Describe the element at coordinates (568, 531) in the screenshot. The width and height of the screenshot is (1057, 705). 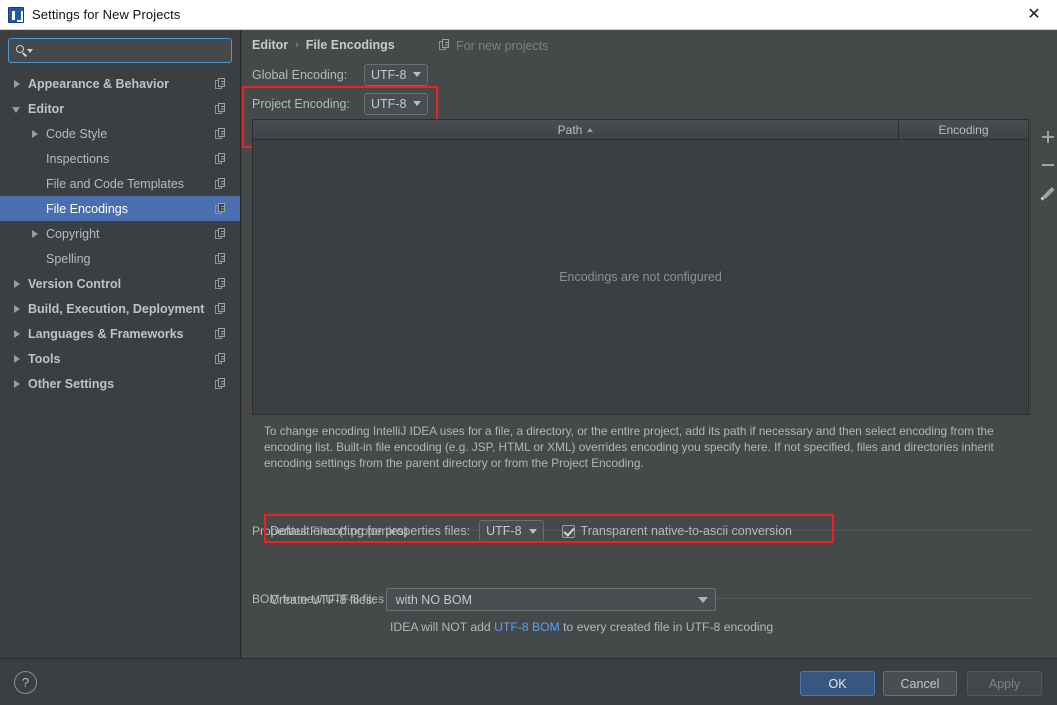
I see `transparent-conversion-checkbox` at that location.